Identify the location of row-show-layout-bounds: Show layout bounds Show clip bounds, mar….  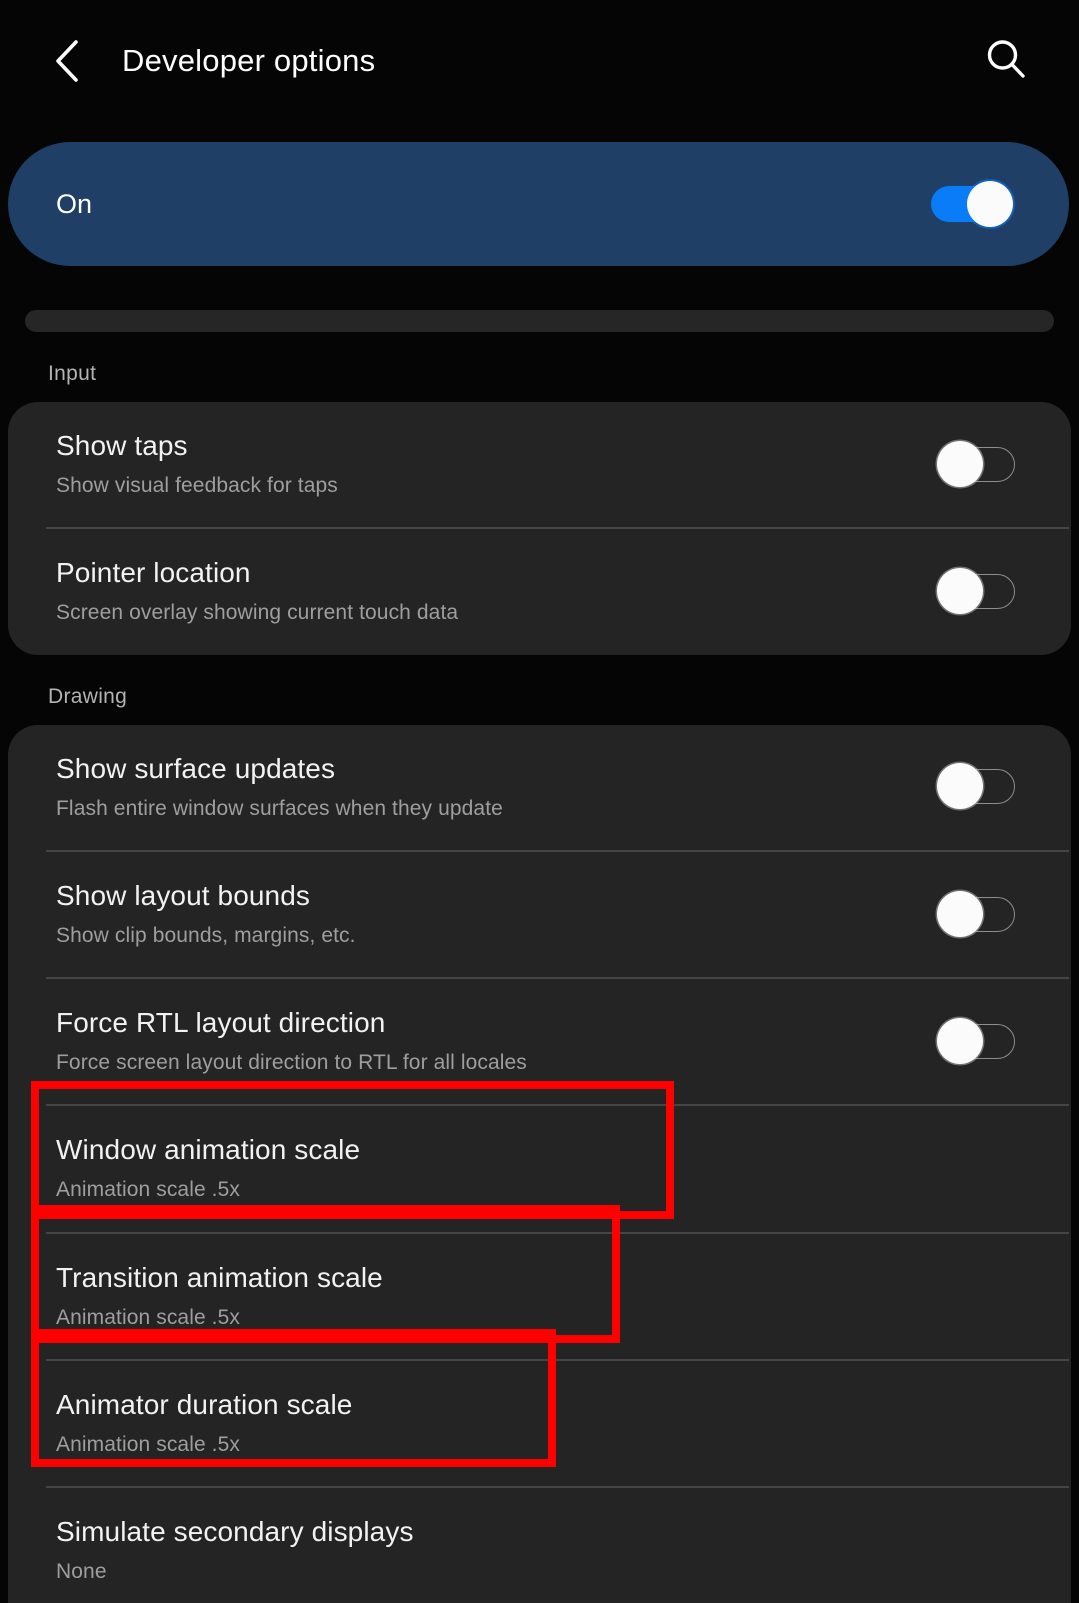
(539, 914).